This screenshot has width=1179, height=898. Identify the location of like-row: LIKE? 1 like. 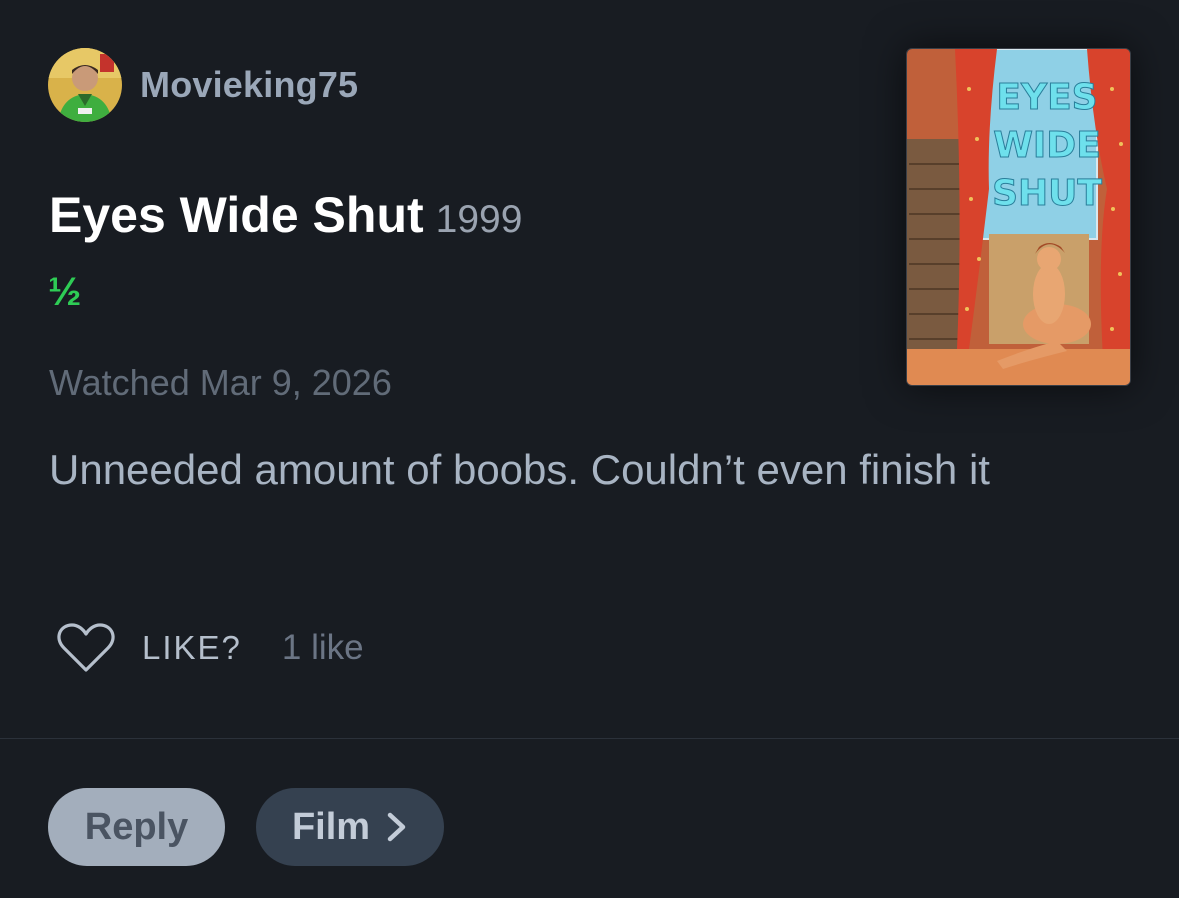
(210, 648).